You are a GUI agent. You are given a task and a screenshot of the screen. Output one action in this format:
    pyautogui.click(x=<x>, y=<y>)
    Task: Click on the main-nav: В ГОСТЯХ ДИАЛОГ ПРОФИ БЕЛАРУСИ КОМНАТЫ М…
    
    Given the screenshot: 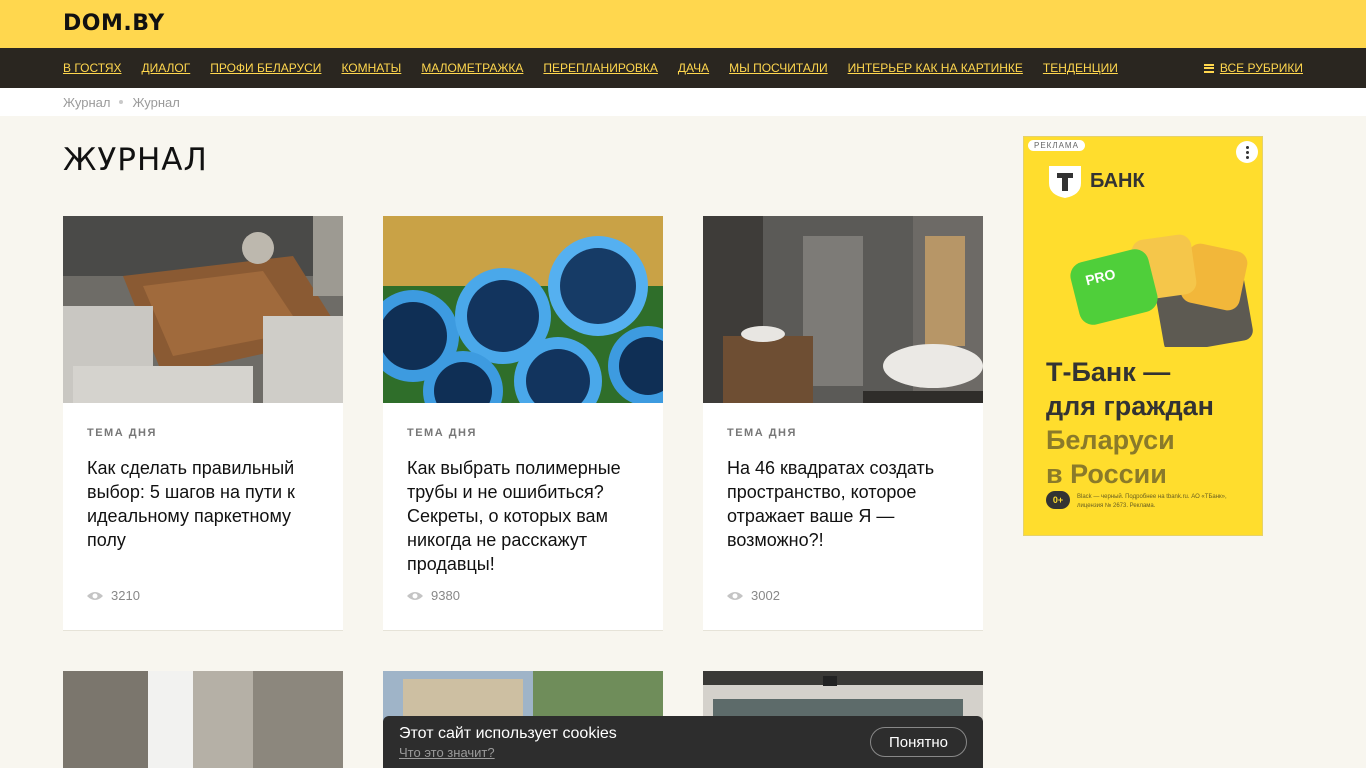 What is the action you would take?
    pyautogui.click(x=683, y=68)
    